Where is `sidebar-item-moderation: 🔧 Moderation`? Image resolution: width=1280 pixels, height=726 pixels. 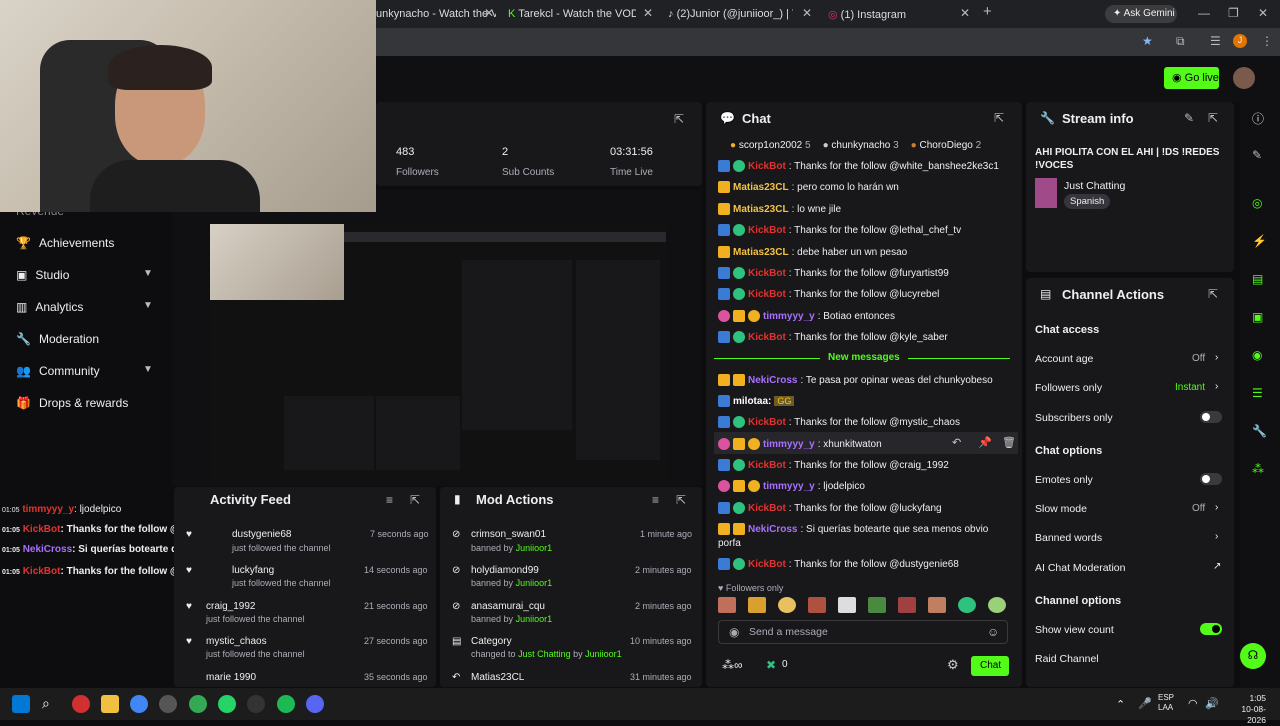 sidebar-item-moderation: 🔧 Moderation is located at coordinates (57, 339).